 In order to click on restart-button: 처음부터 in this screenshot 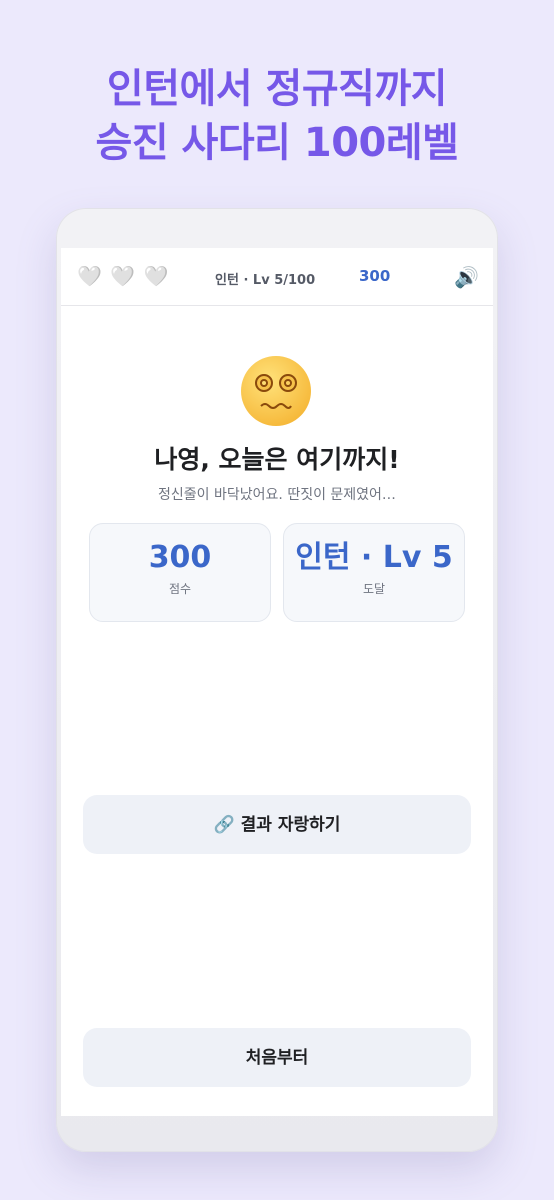, I will do `click(277, 1057)`.